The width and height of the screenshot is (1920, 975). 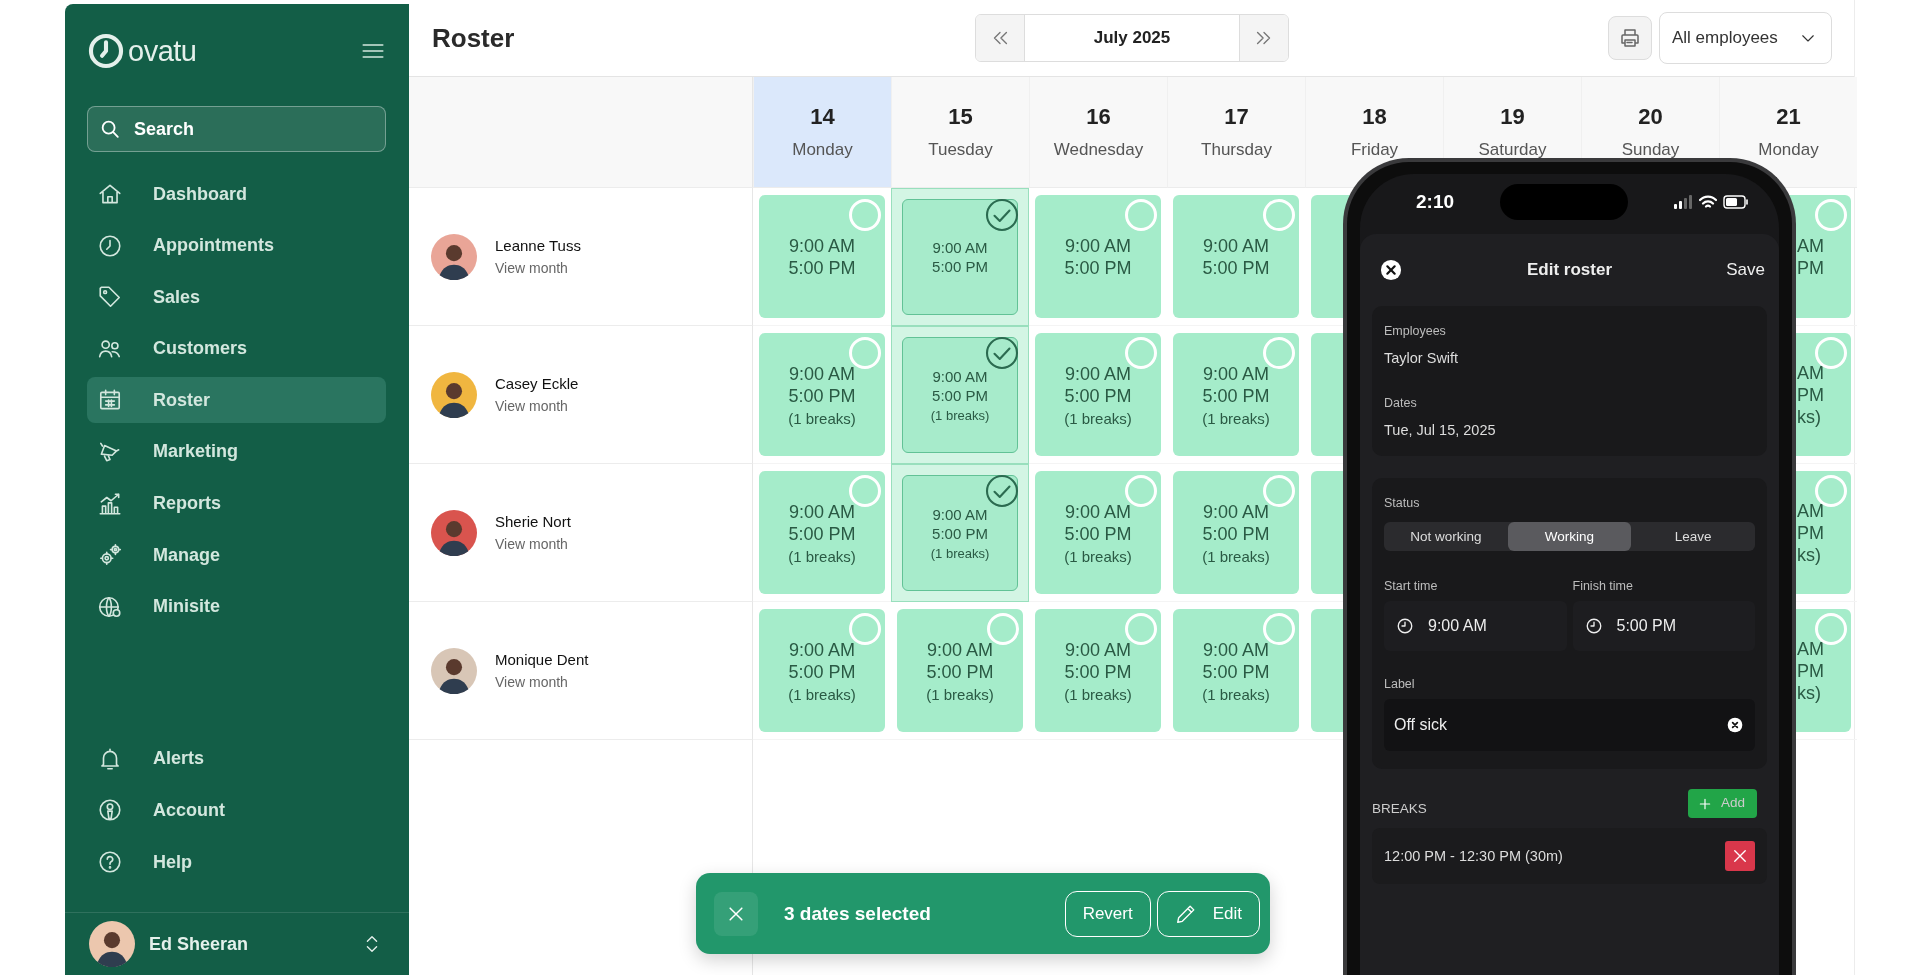 I want to click on weekday-label: Thursday, so click(x=1236, y=150).